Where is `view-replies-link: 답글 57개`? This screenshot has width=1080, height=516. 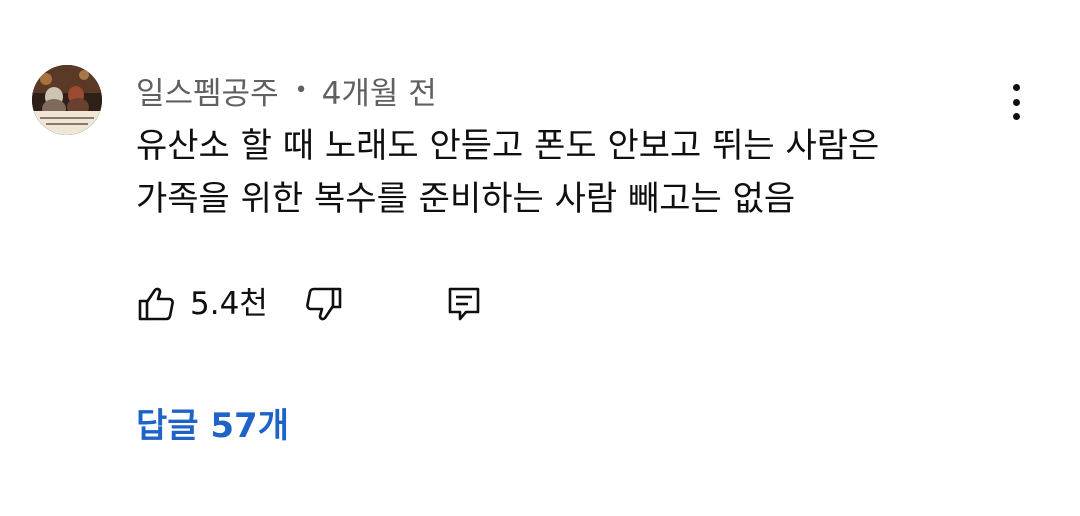 view-replies-link: 답글 57개 is located at coordinates (212, 422).